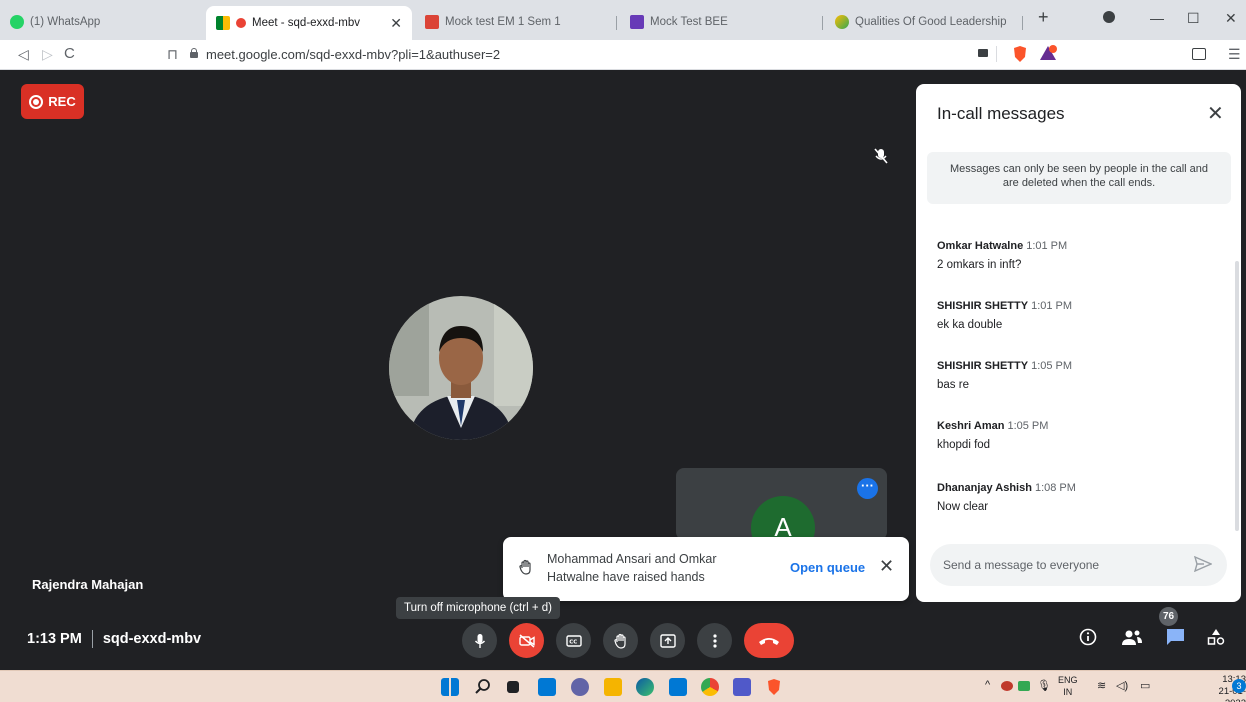  I want to click on raise-hand-icon, so click(619, 641).